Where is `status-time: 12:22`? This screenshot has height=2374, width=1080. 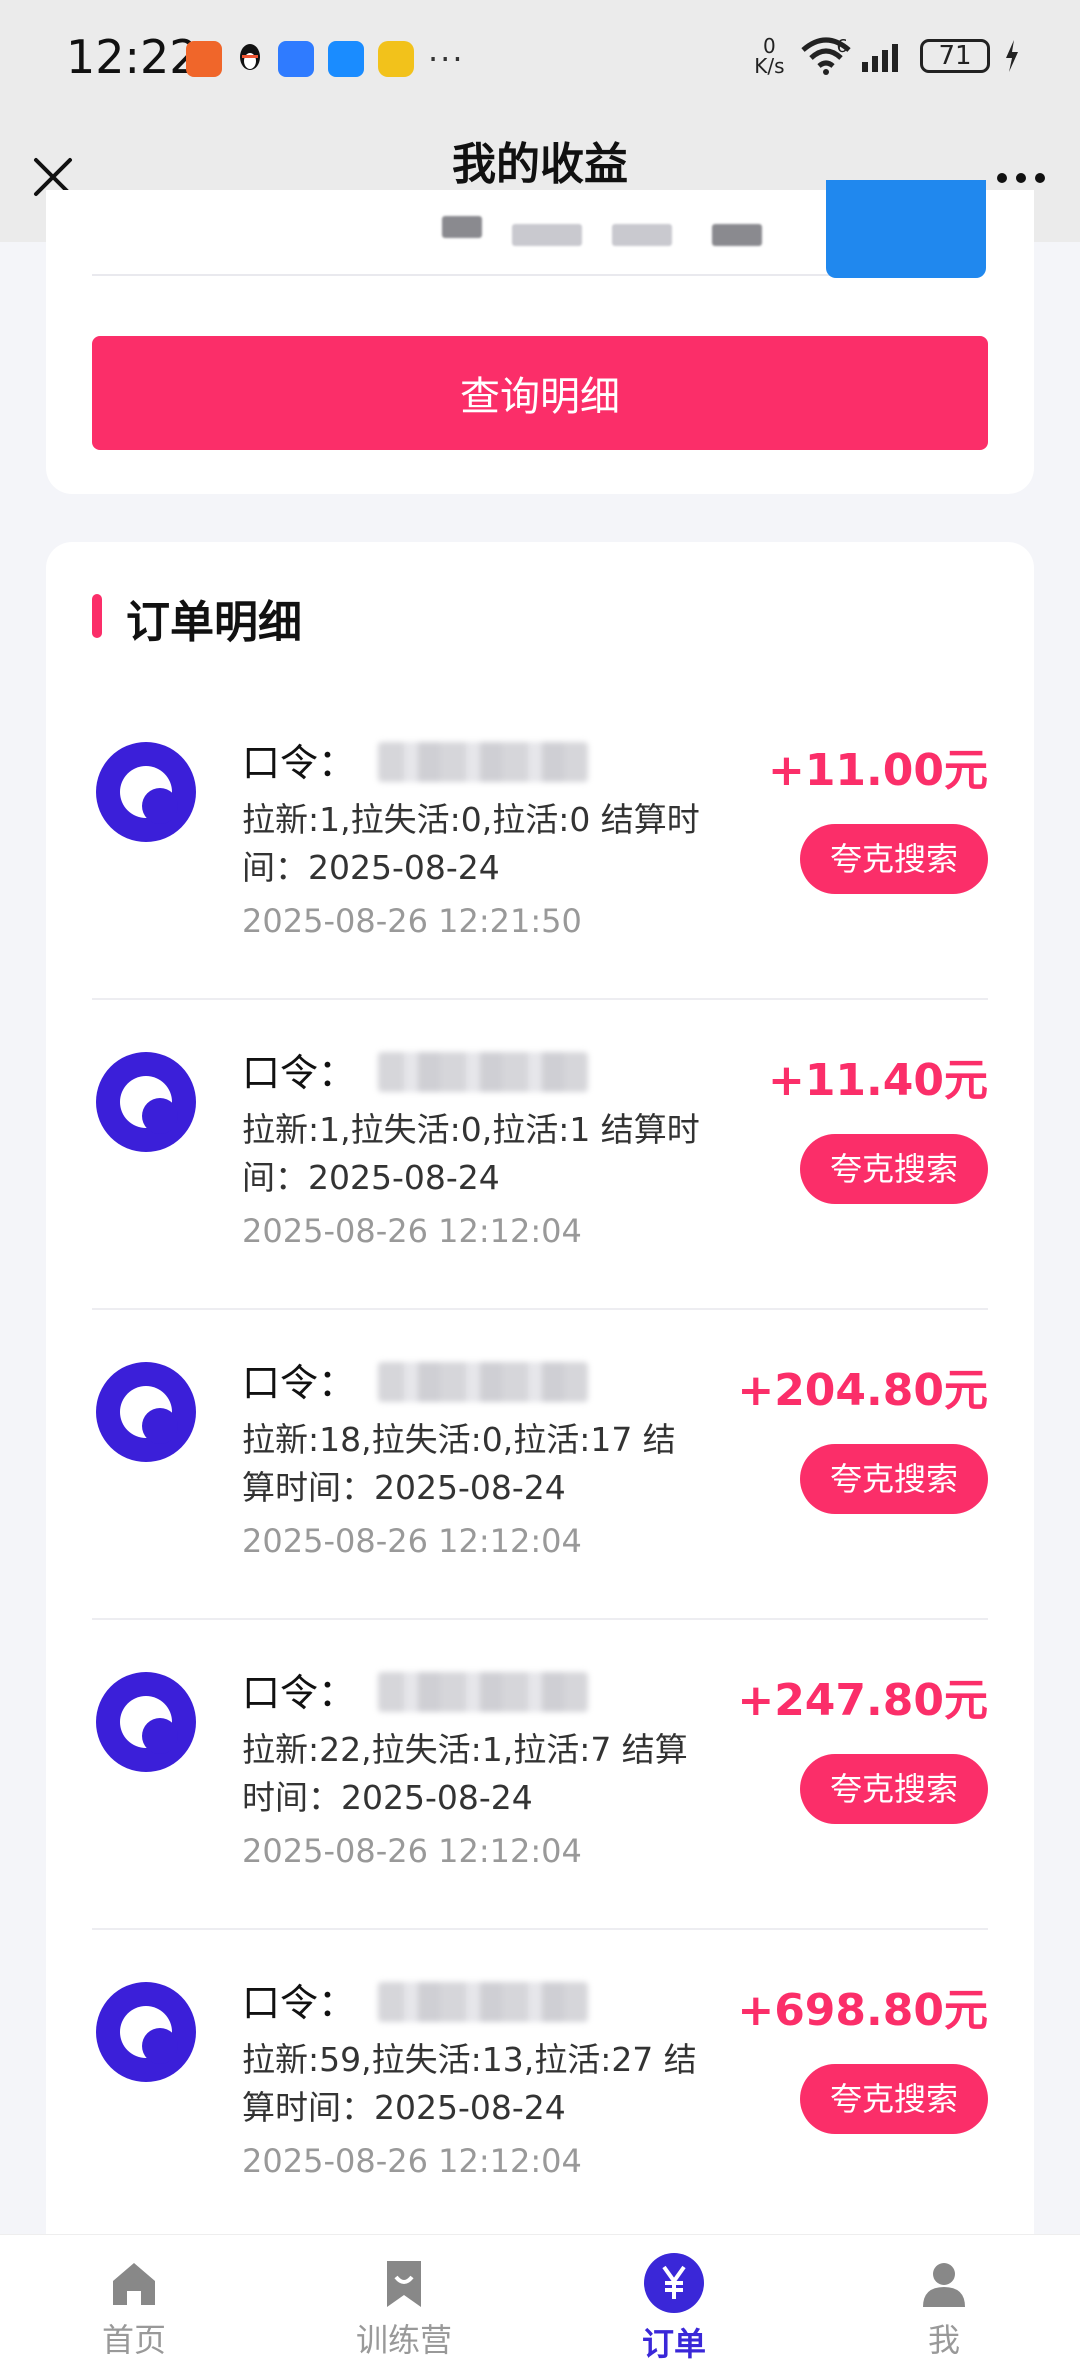
status-time: 12:22 is located at coordinates (132, 57).